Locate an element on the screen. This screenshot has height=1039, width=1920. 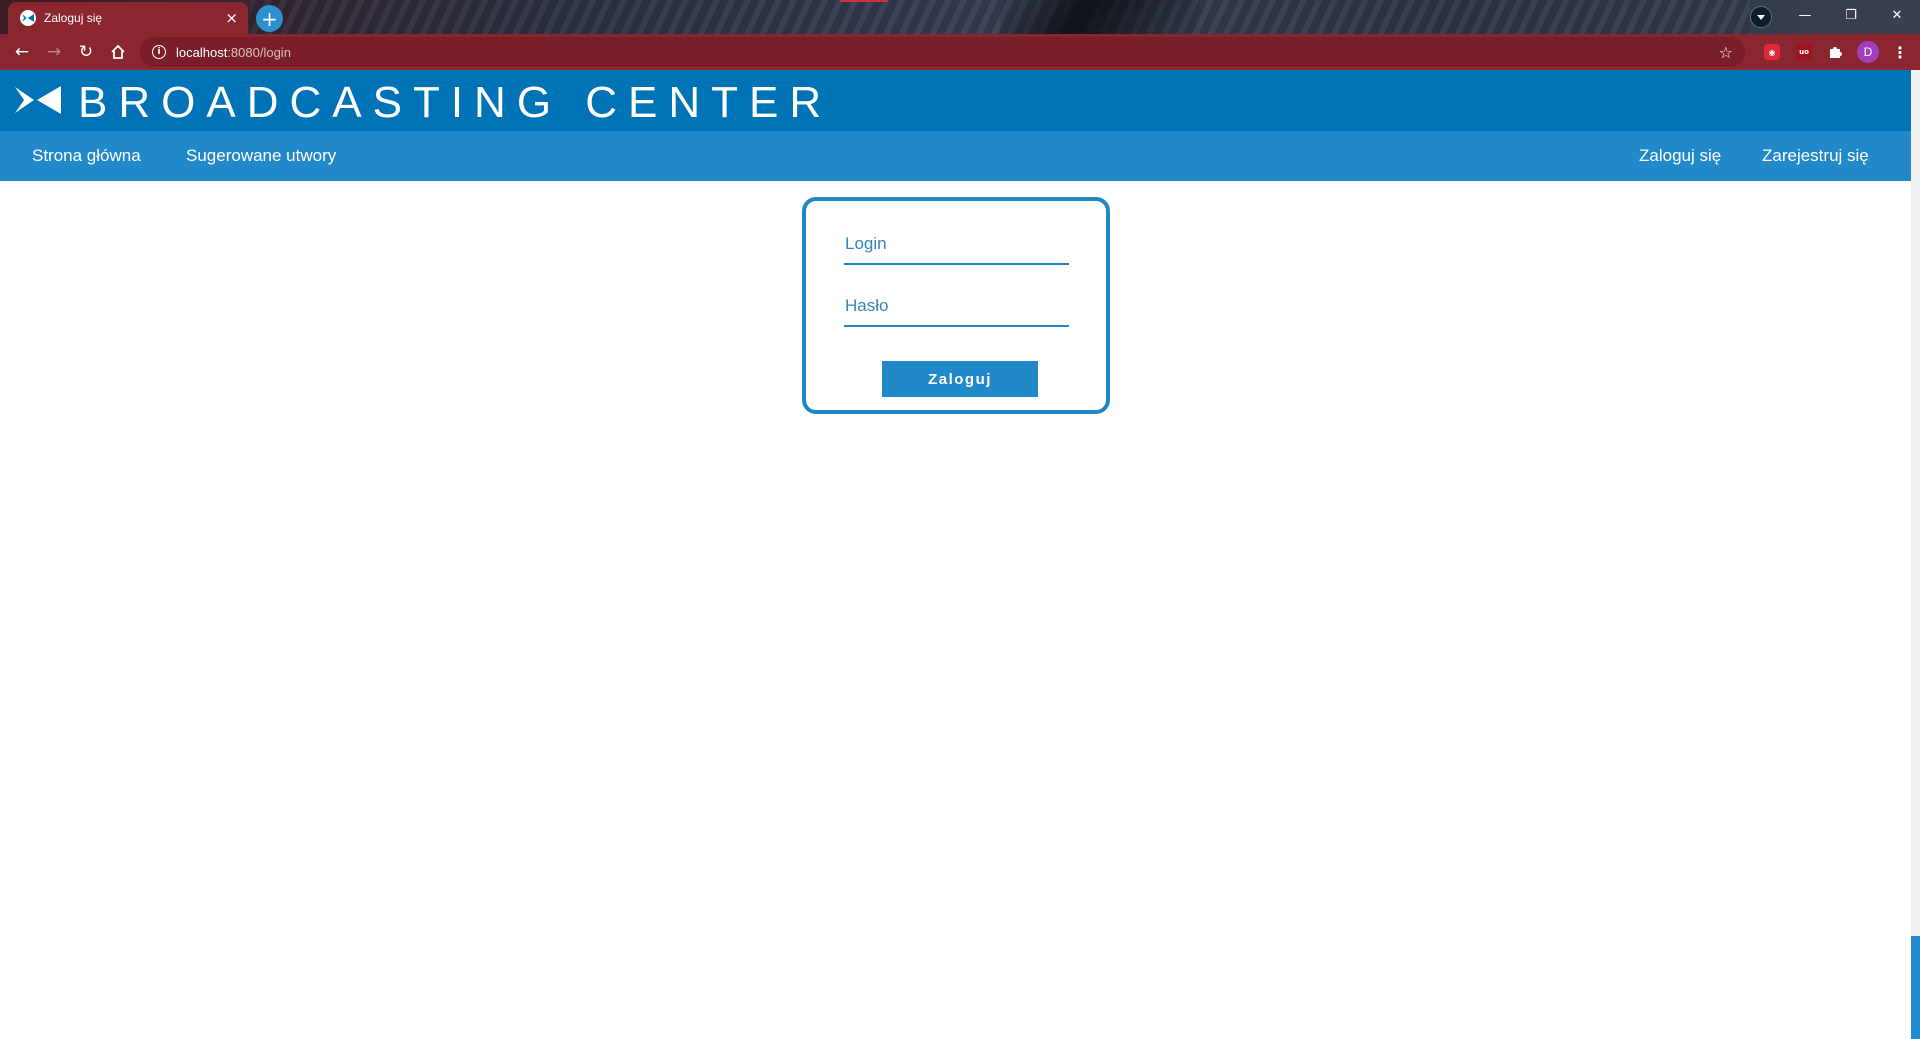
browser-tab-active: Zaloguj się × is located at coordinates (128, 18).